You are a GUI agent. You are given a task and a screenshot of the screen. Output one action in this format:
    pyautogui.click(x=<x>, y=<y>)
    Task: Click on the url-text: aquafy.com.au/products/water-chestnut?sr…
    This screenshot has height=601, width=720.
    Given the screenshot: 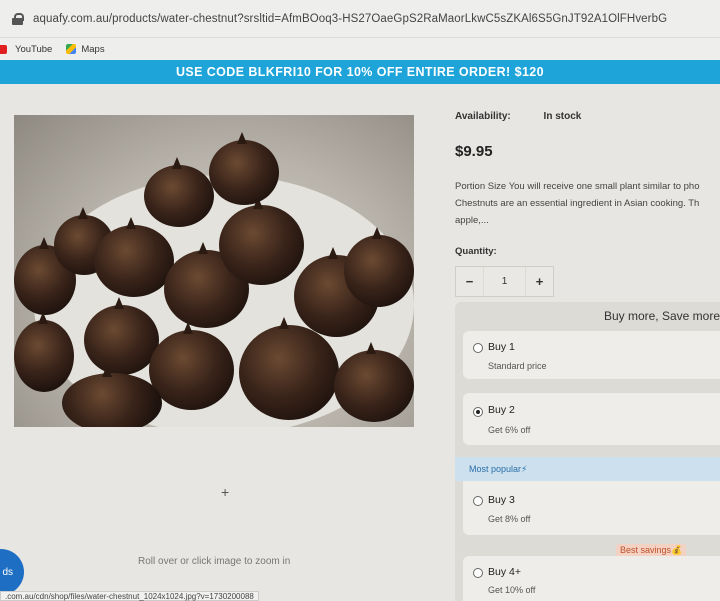 What is the action you would take?
    pyautogui.click(x=350, y=19)
    